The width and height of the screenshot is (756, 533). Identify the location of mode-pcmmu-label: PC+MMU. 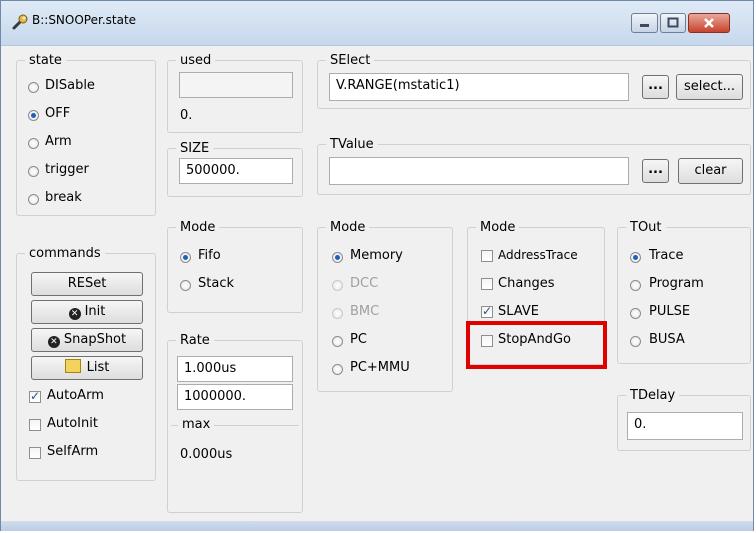
(380, 367).